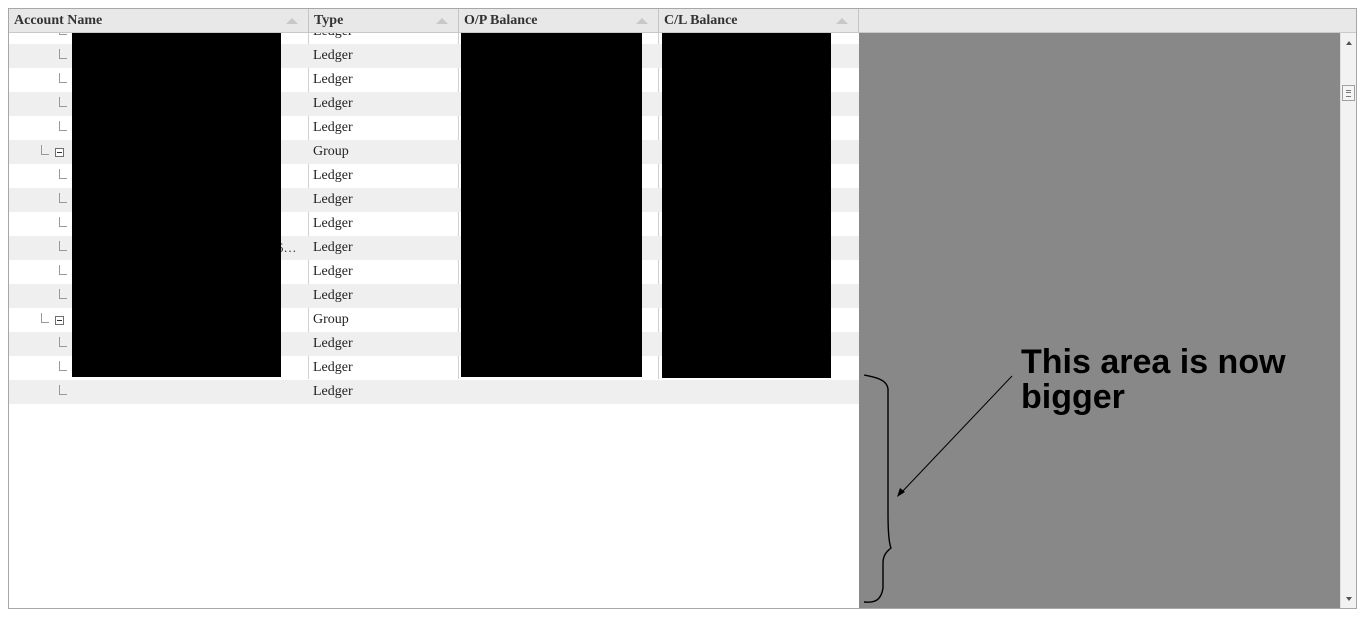 This screenshot has width=1366, height=635. Describe the element at coordinates (1348, 93) in the screenshot. I see `scroll-thumb` at that location.